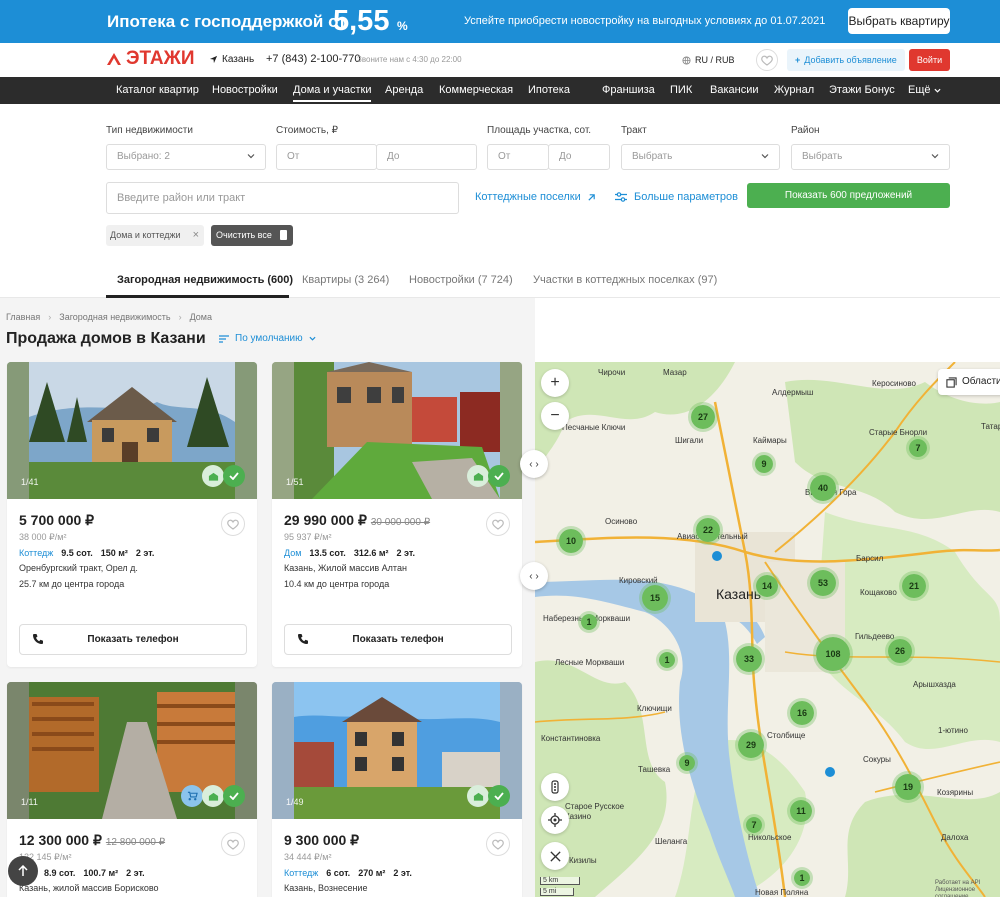 This screenshot has height=897, width=1000. I want to click on breadcrumb: Главная › Загородная недвижимость › Дома, so click(109, 317).